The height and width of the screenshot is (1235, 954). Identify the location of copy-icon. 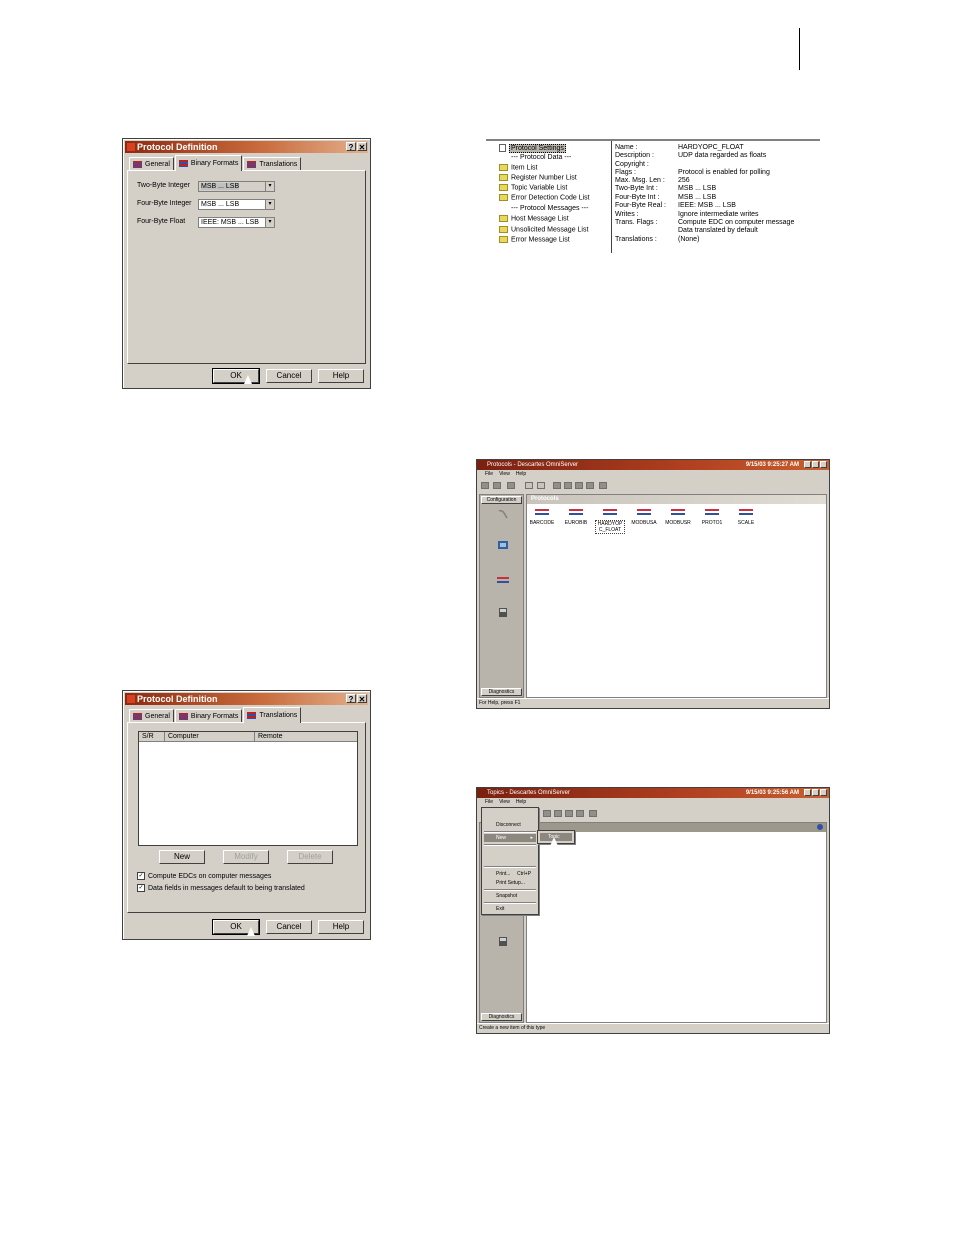
(541, 485).